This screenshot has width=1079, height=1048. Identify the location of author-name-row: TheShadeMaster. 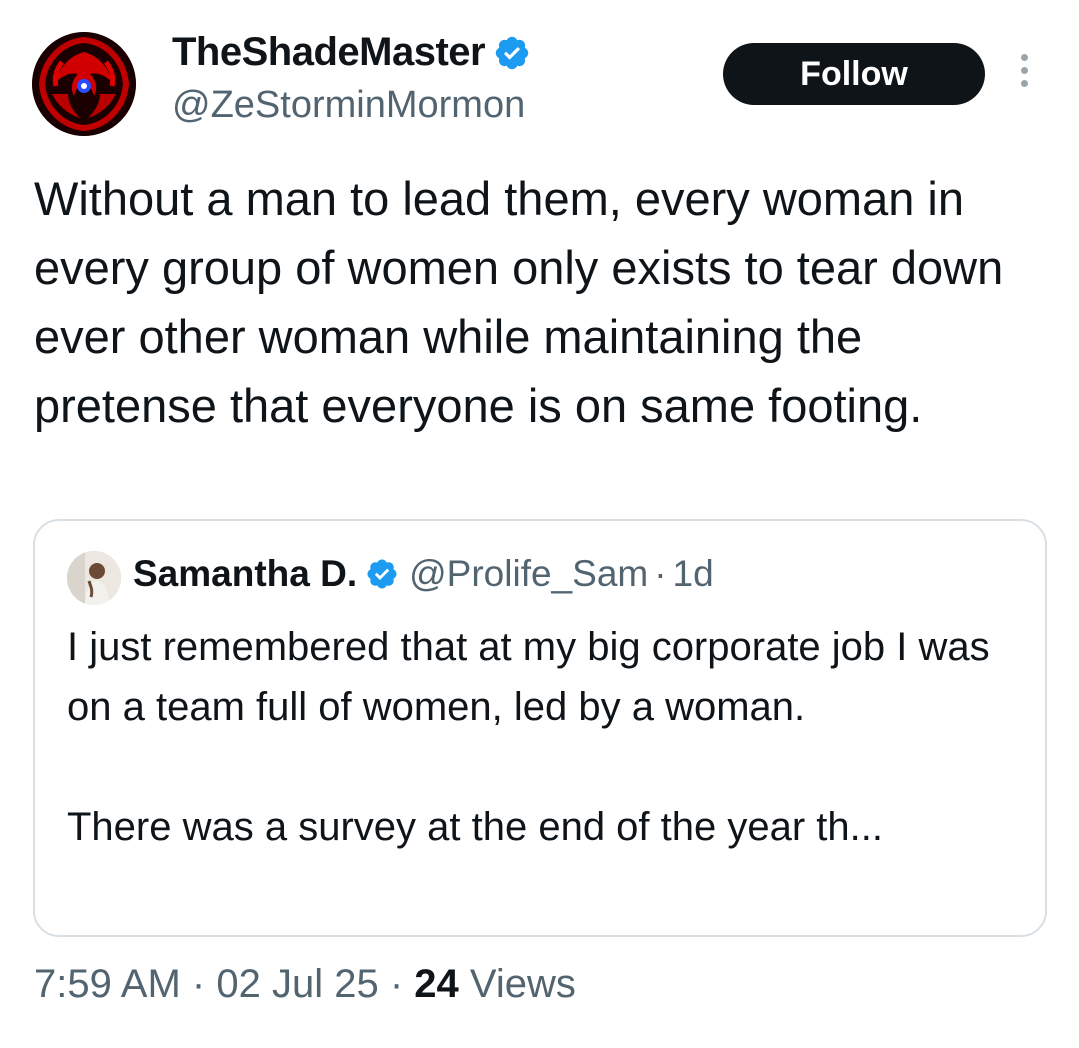
(351, 52).